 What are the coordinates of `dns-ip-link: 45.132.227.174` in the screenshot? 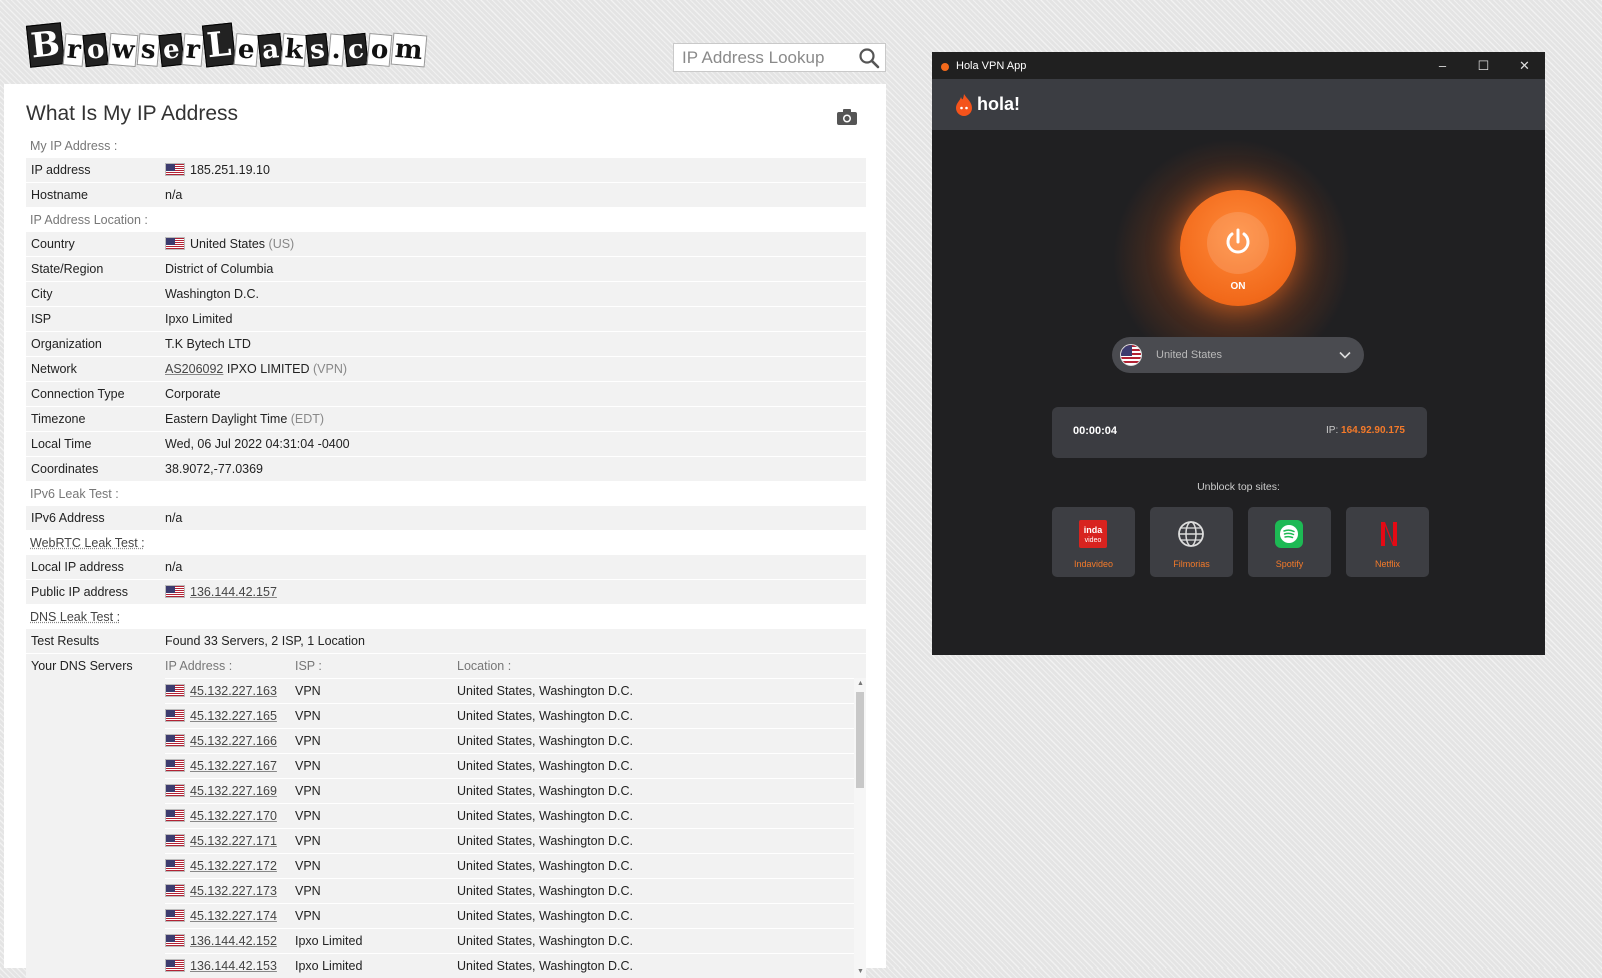 It's located at (233, 916).